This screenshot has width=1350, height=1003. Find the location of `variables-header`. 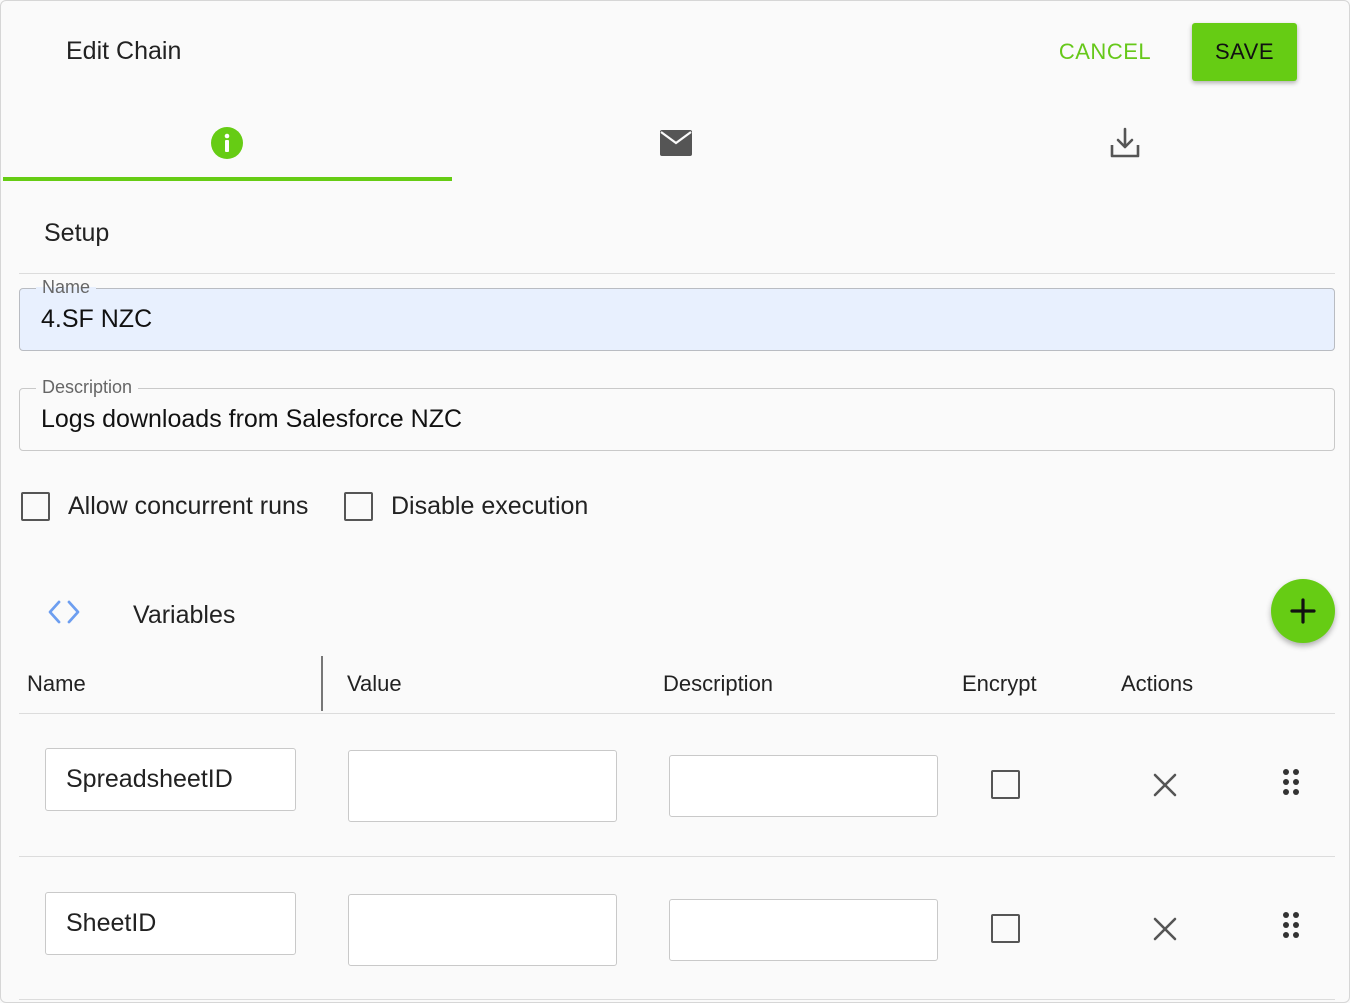

variables-header is located at coordinates (64, 612).